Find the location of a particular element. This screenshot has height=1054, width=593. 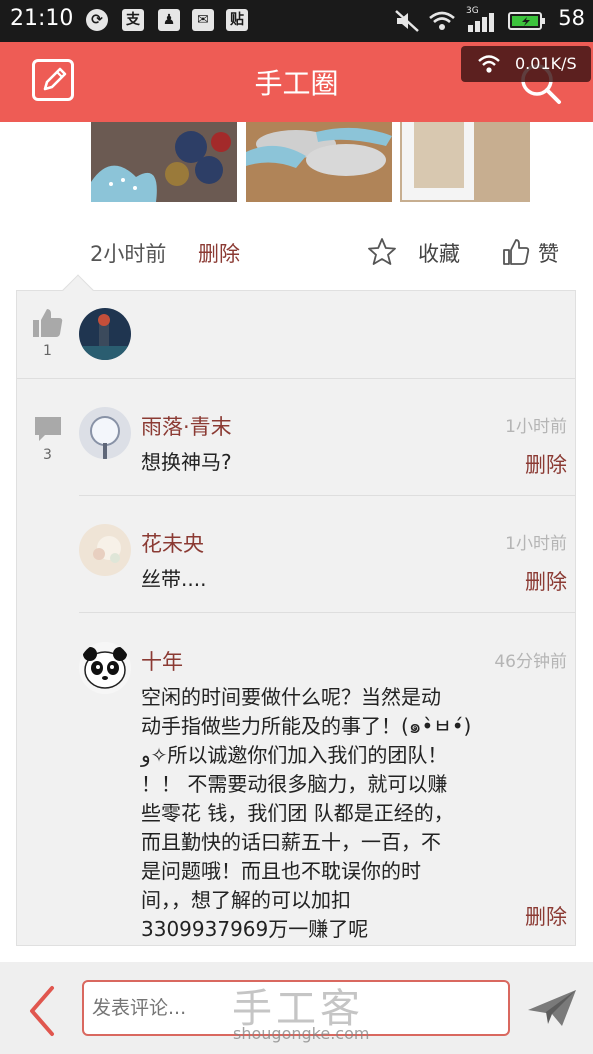

comment-text-line: ！！ 不需要动很多脑力，就可以赚 is located at coordinates (294, 784).